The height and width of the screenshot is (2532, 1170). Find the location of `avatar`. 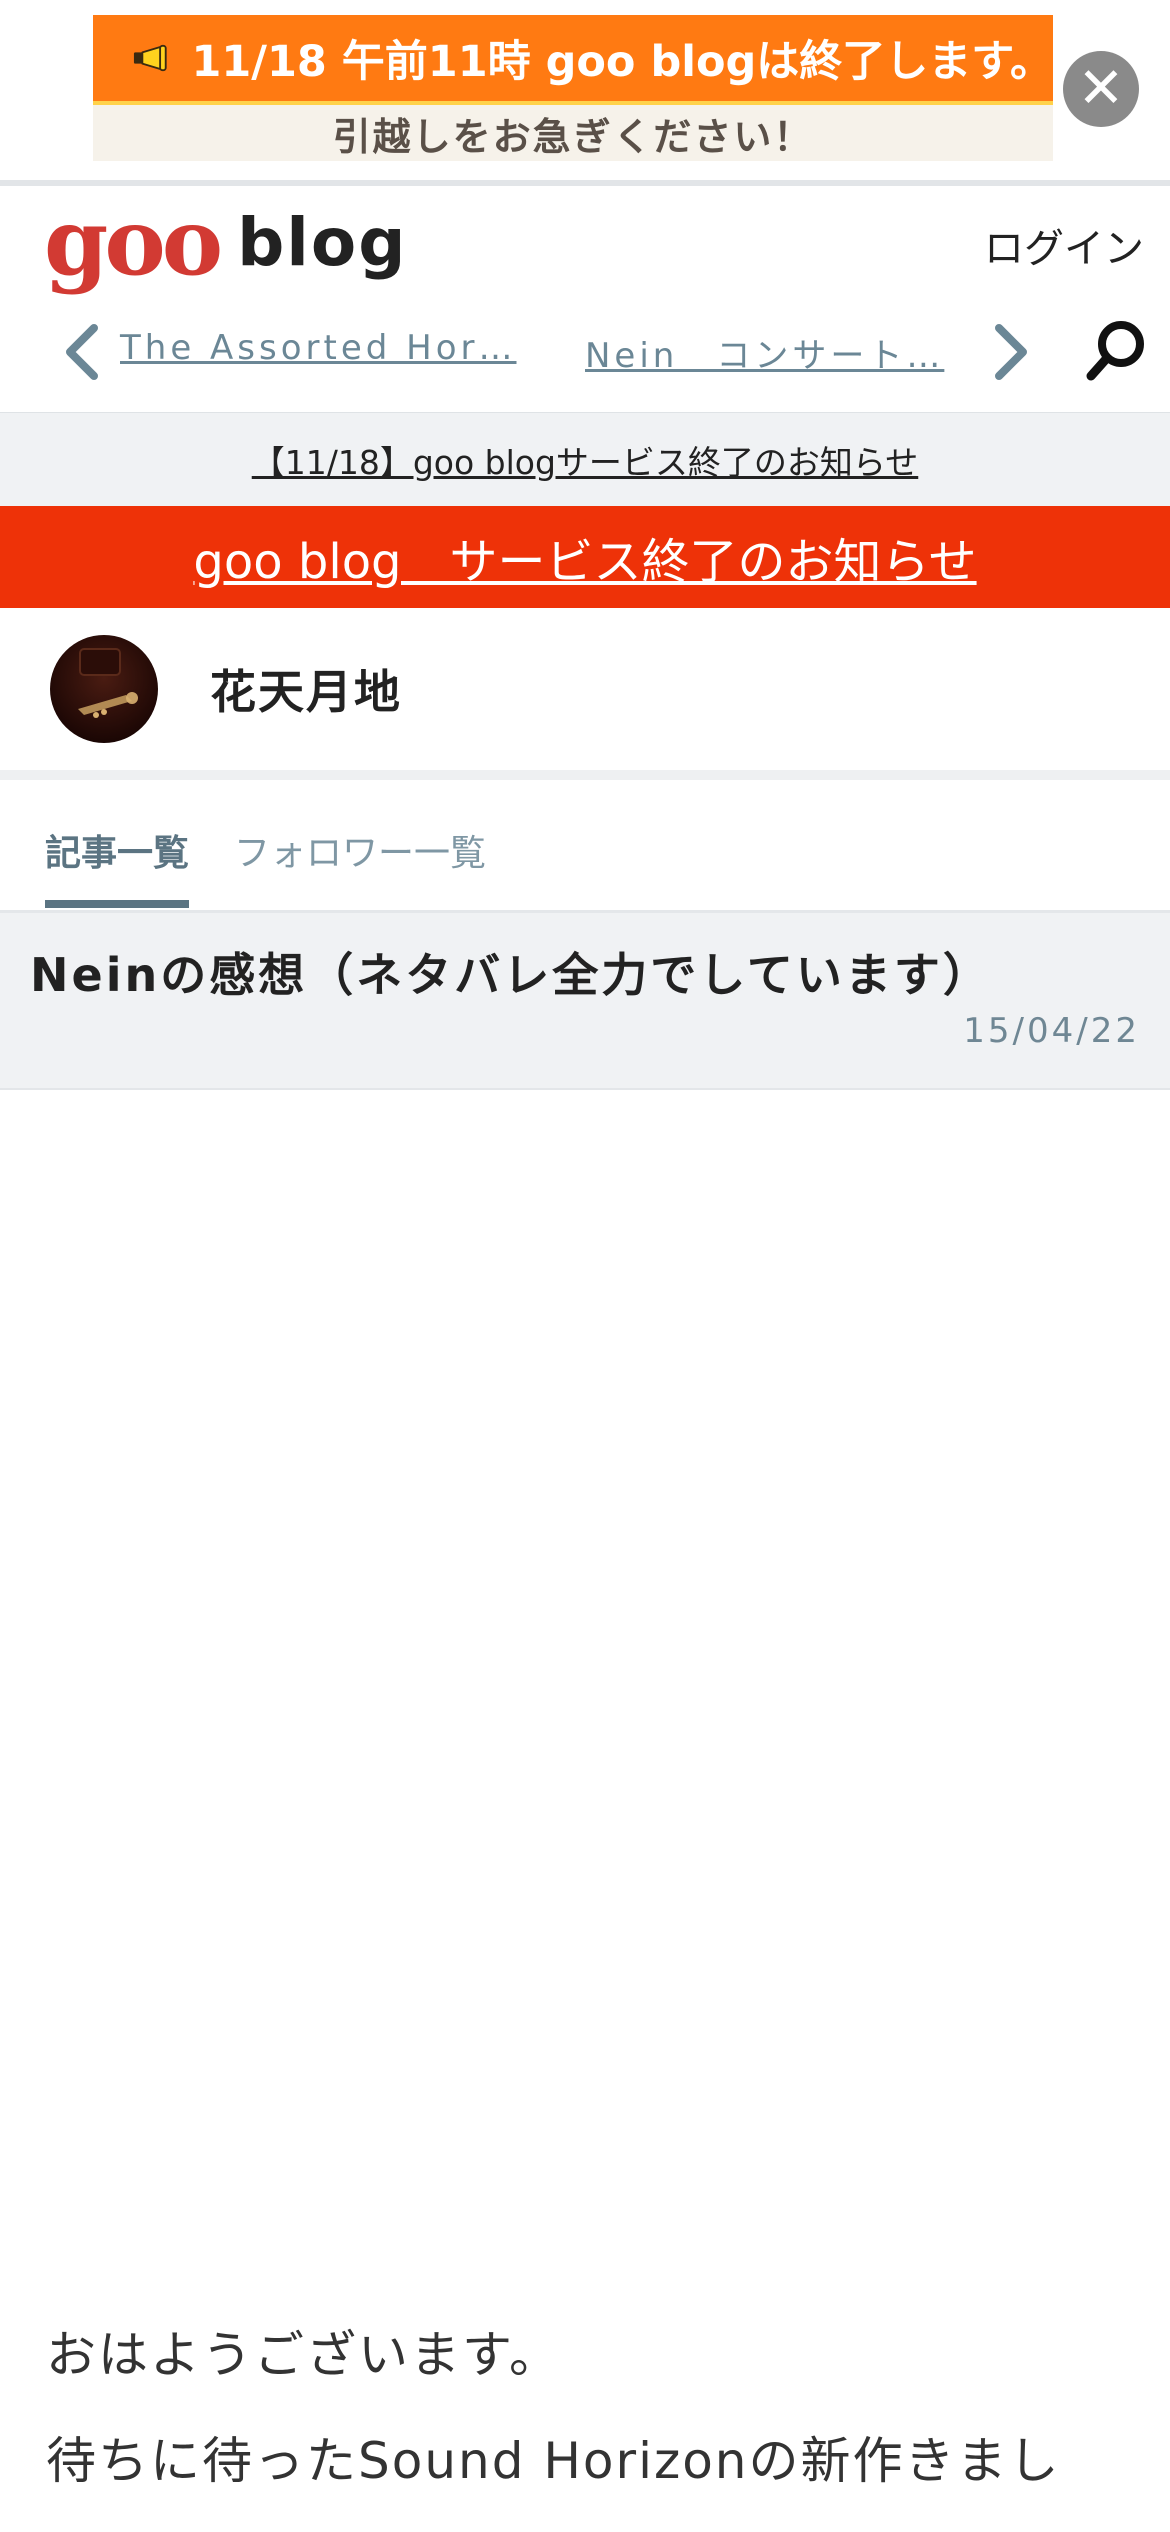

avatar is located at coordinates (104, 689).